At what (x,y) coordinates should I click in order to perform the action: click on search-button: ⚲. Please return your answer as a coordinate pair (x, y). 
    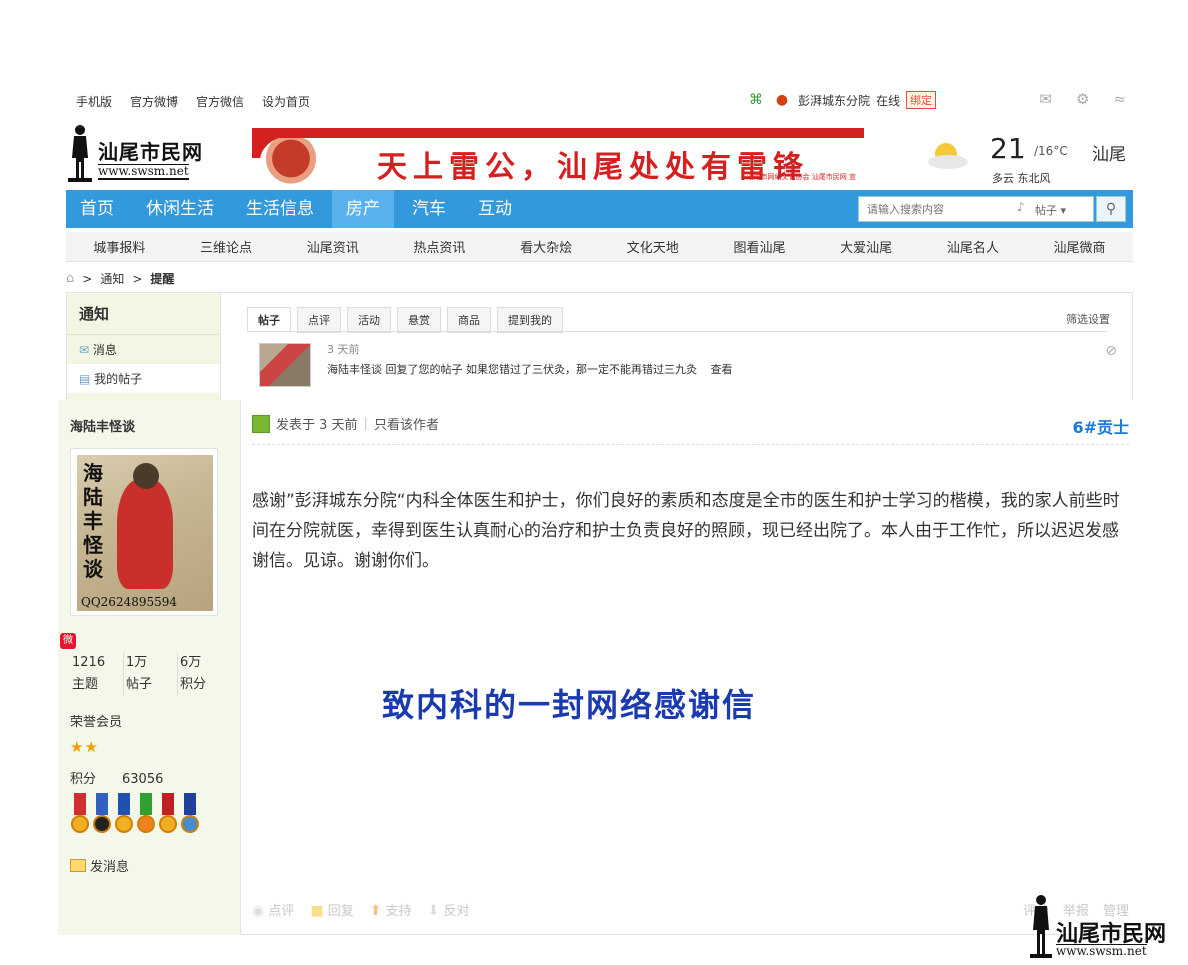
    Looking at the image, I should click on (1111, 209).